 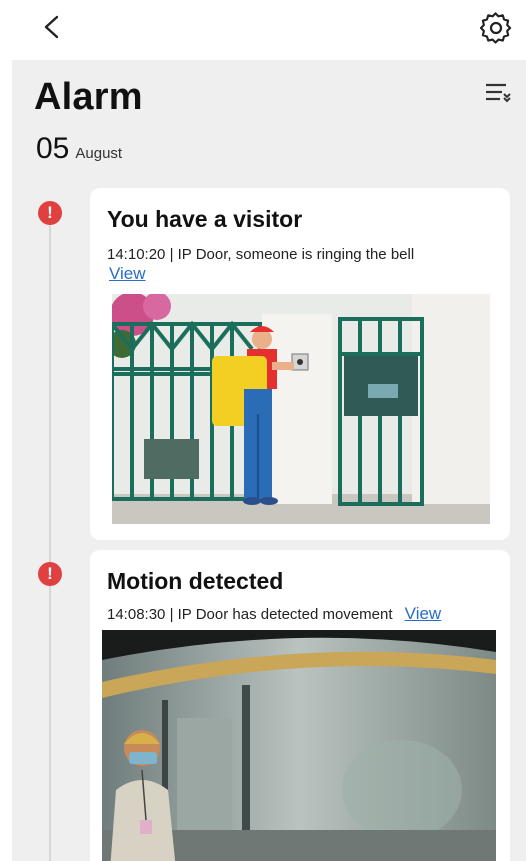 I want to click on gear-icon, so click(x=496, y=28).